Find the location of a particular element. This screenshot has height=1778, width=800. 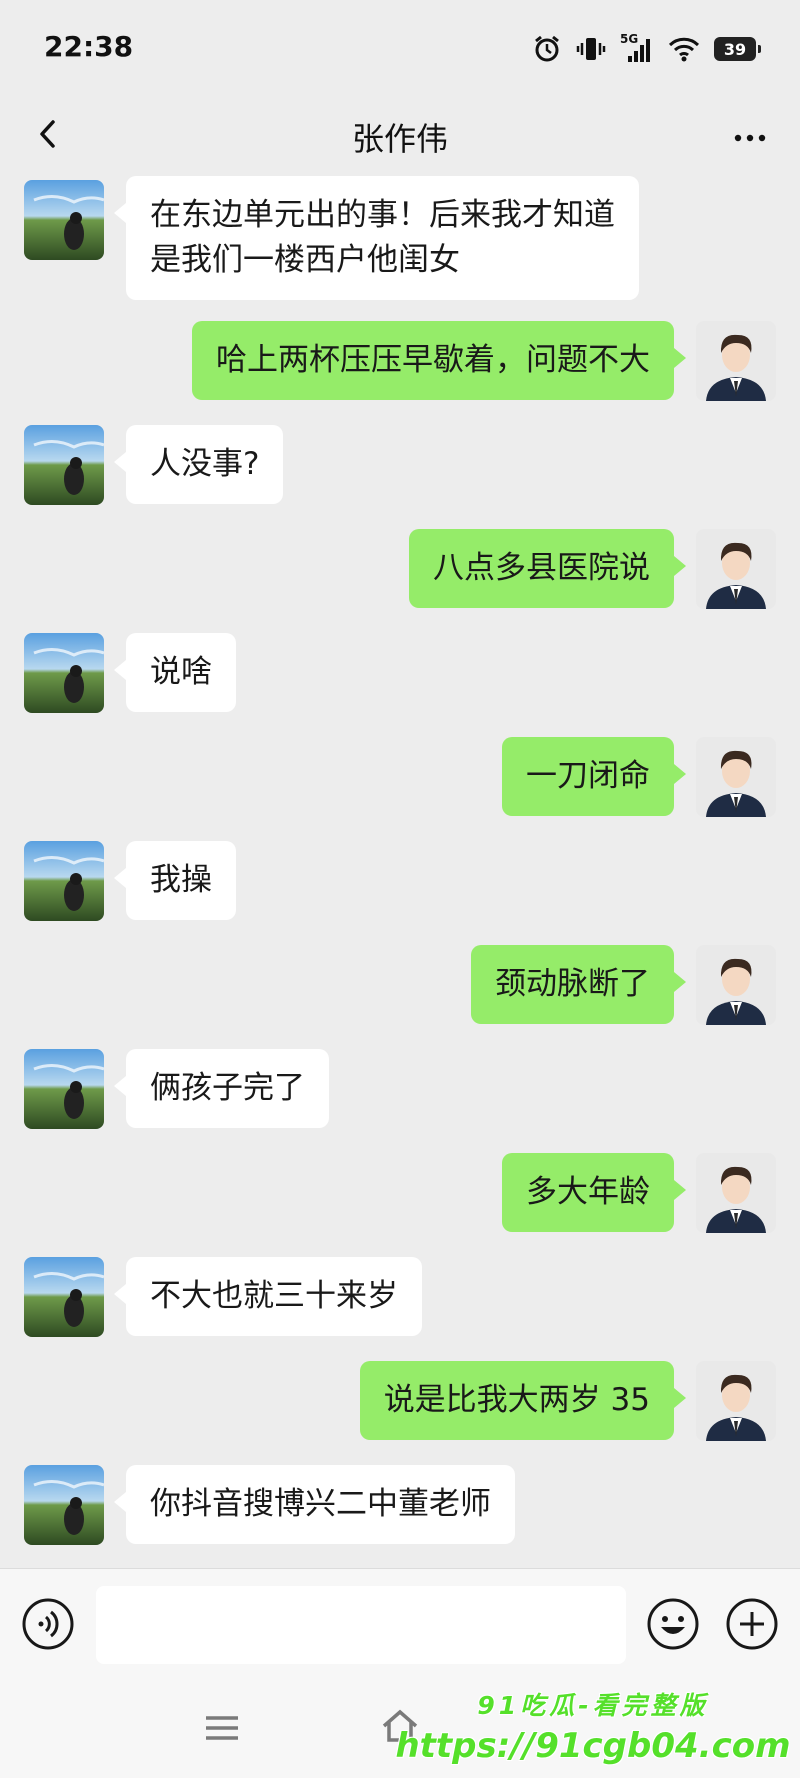

wifi-icon is located at coordinates (684, 49).